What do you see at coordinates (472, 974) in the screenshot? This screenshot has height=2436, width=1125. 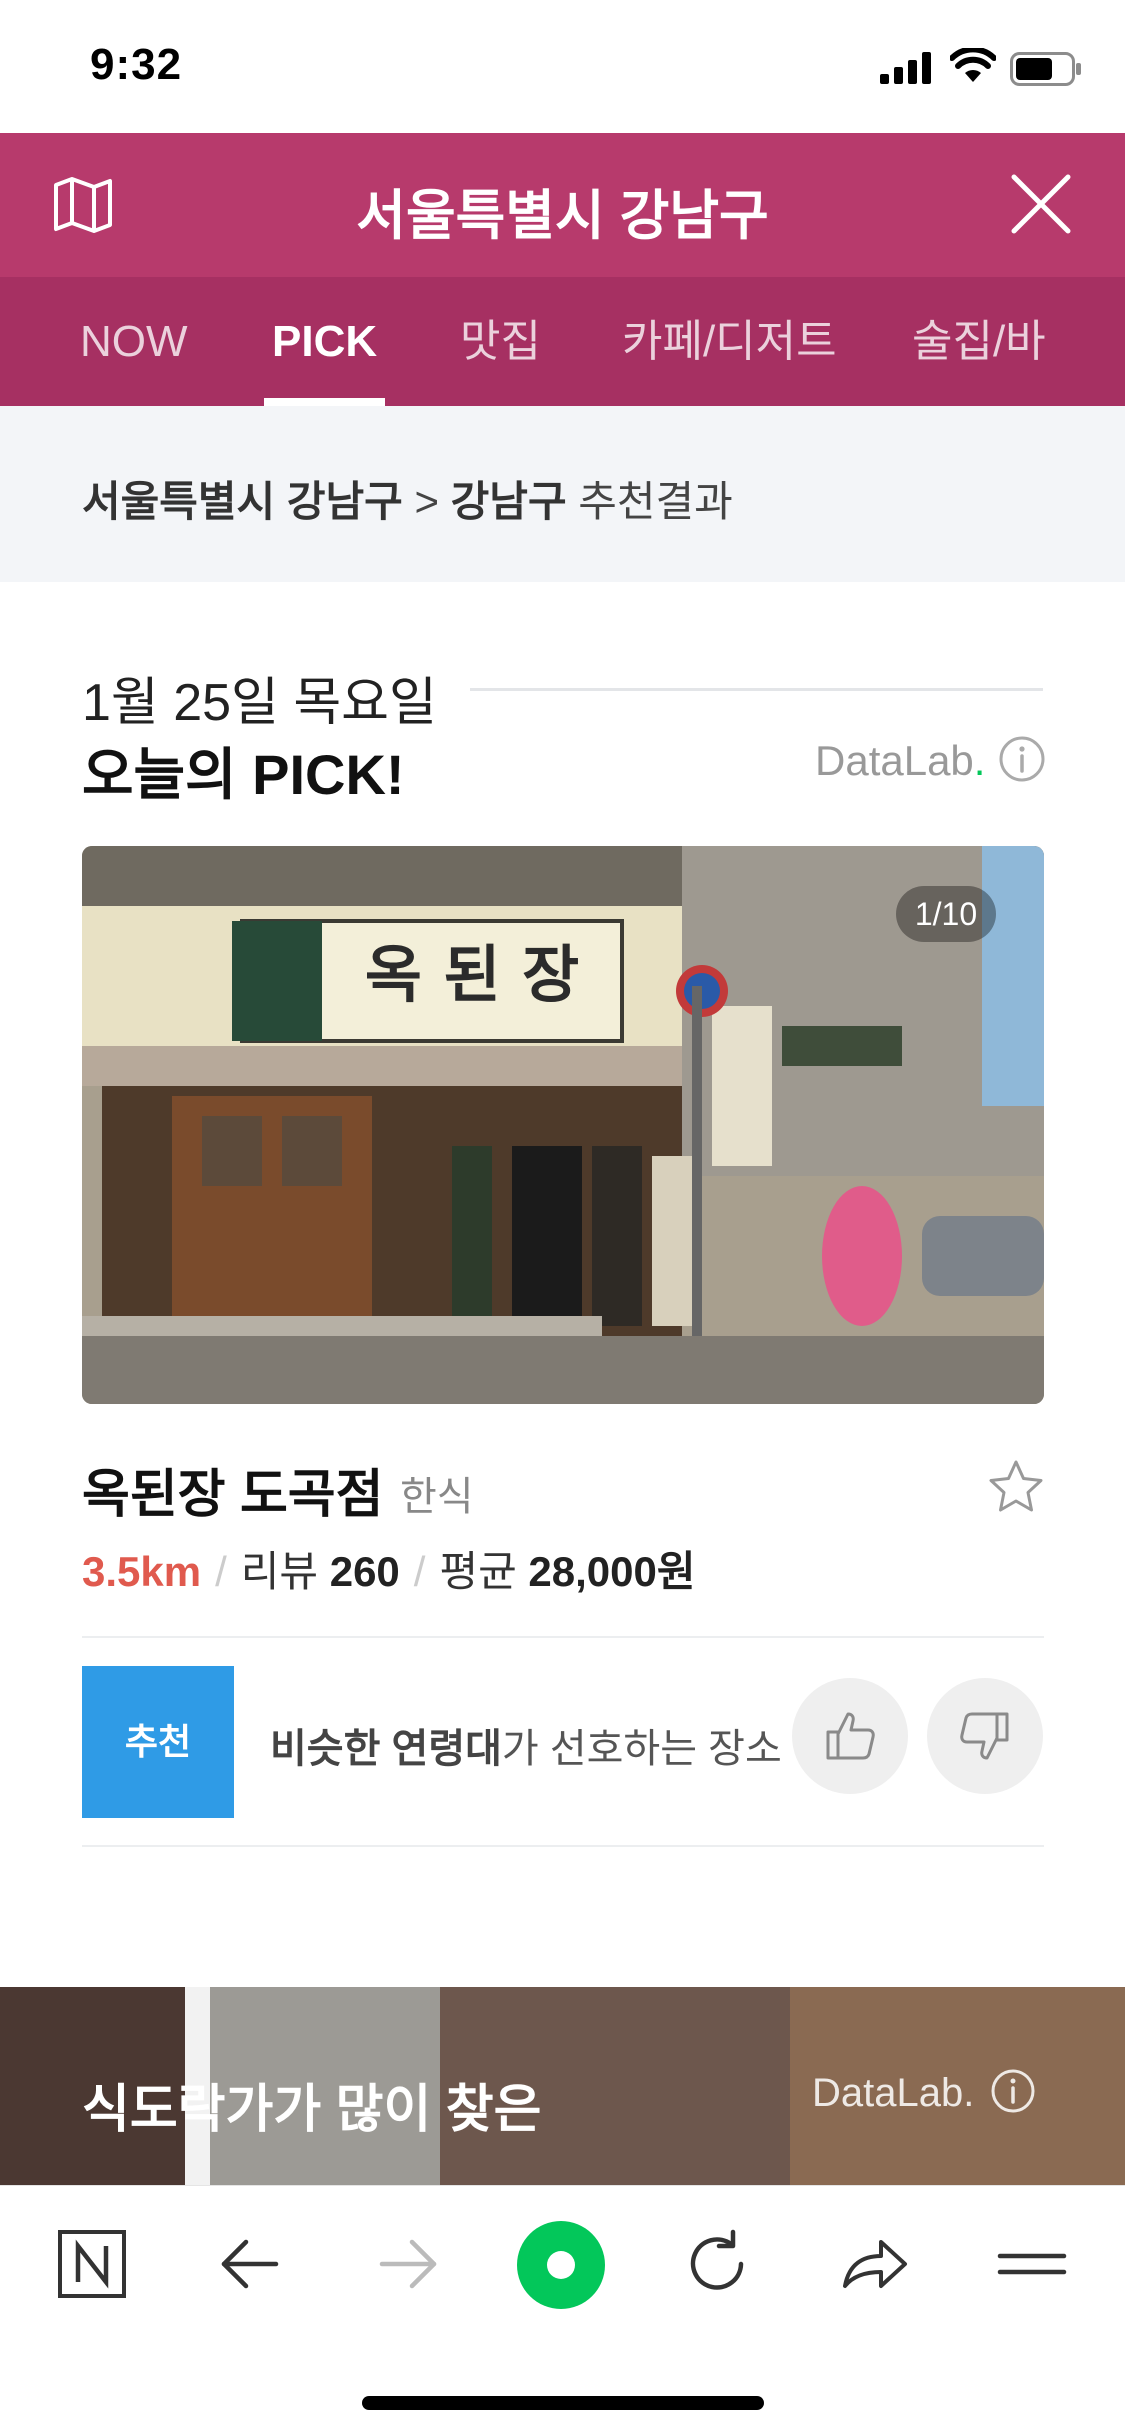 I see `svg-text: 옥 된 장` at bounding box center [472, 974].